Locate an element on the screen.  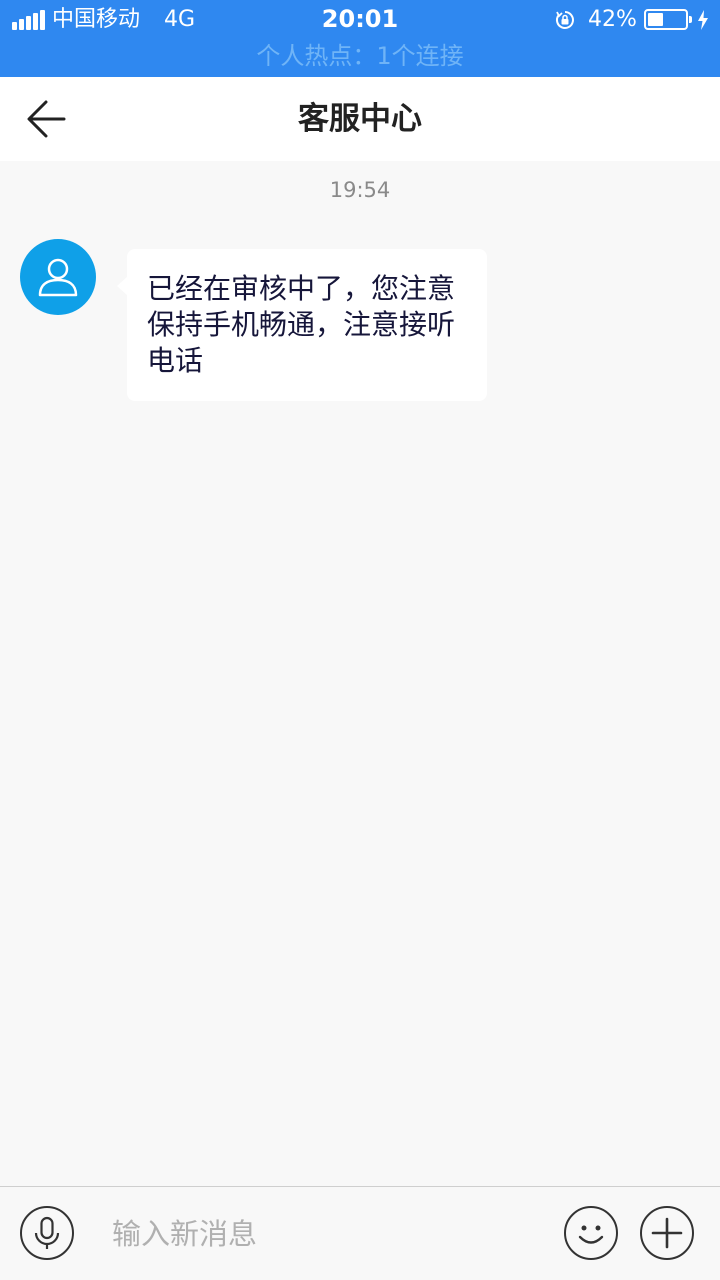
page-title: 客服中心 is located at coordinates (360, 119).